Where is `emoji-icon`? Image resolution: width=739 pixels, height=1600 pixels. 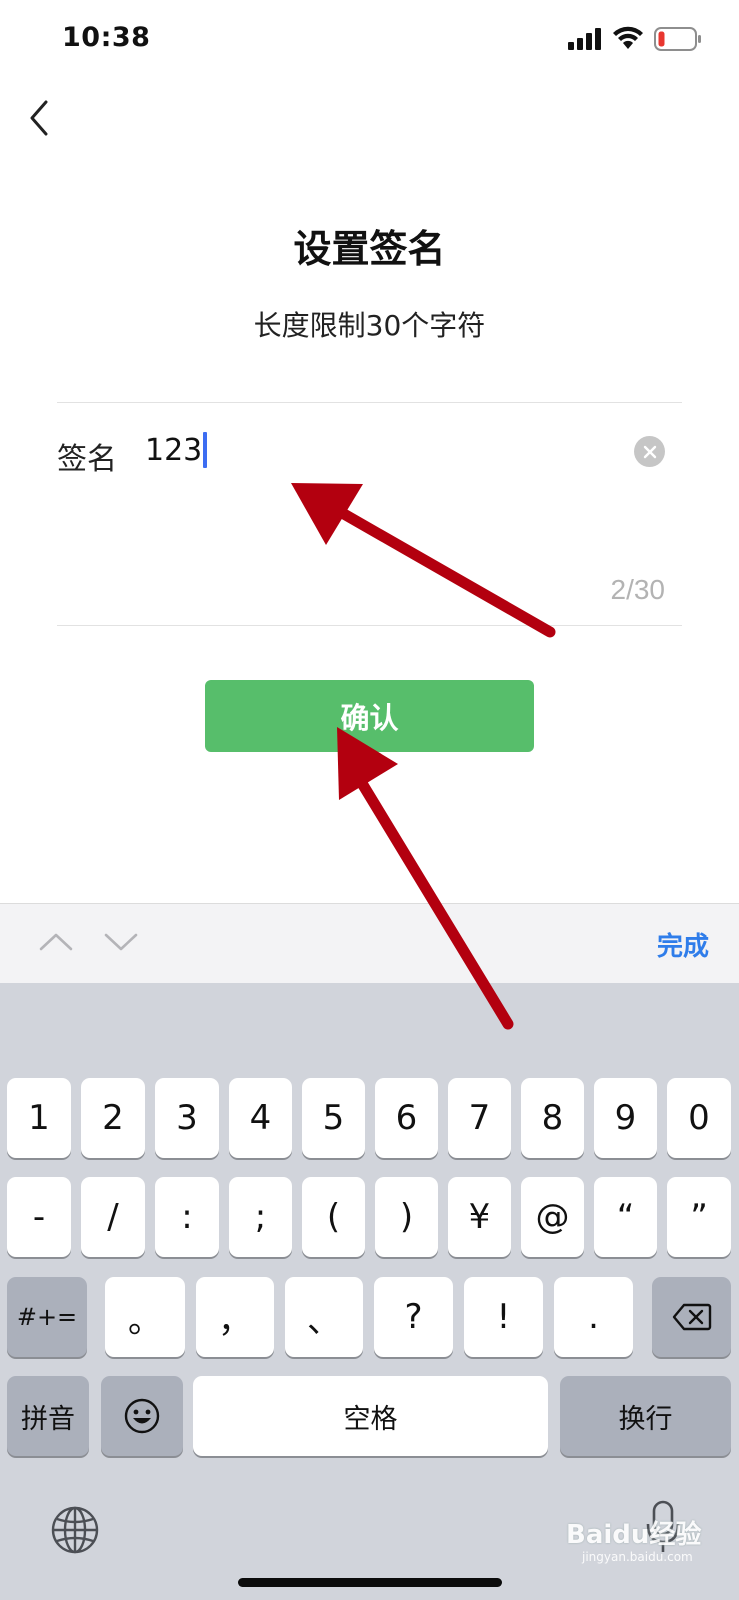
emoji-icon is located at coordinates (142, 1416).